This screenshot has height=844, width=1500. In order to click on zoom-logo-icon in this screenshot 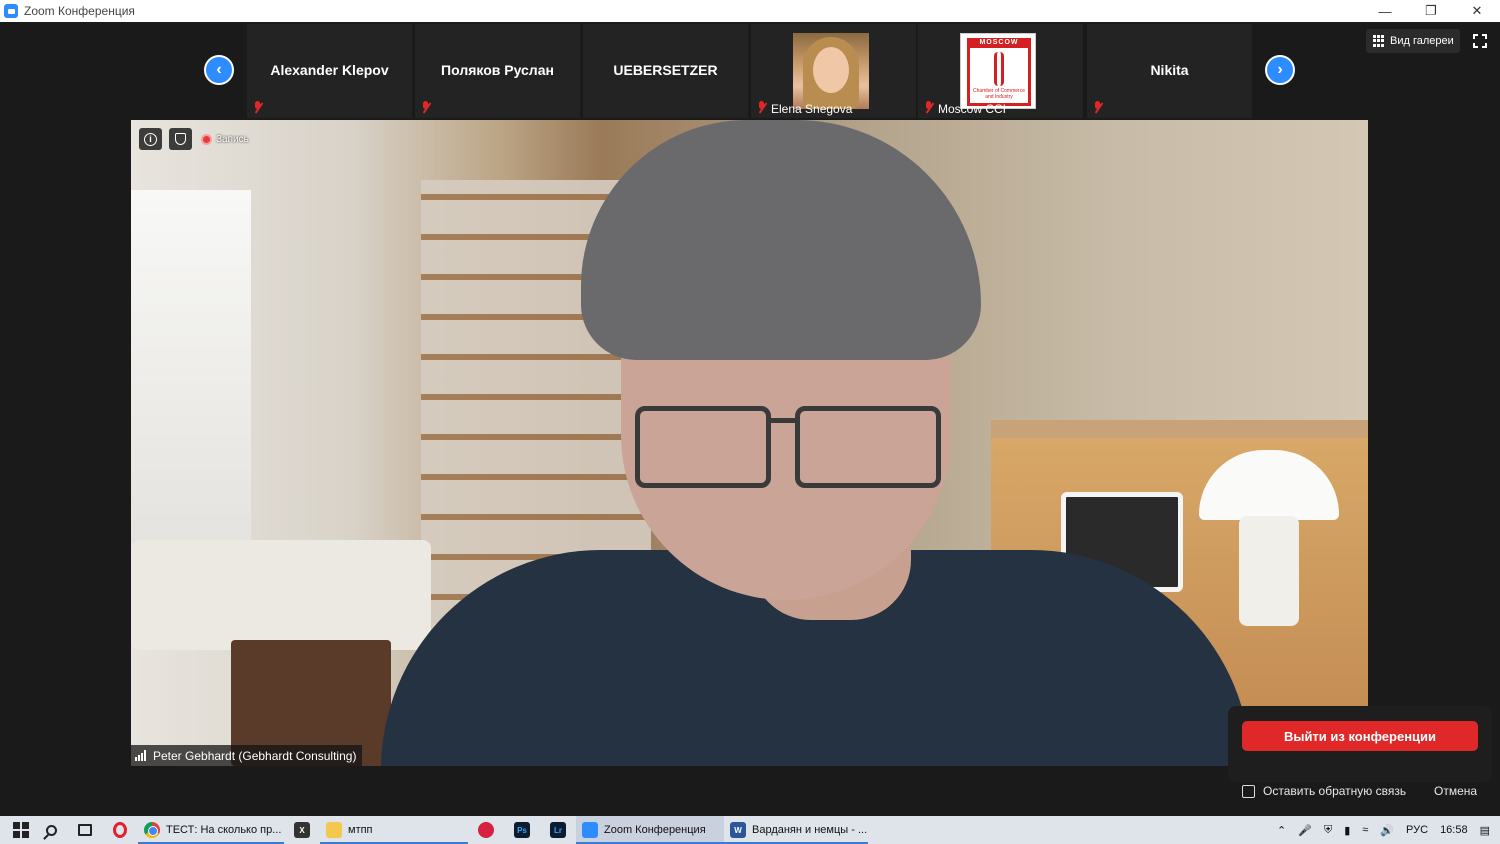, I will do `click(11, 11)`.